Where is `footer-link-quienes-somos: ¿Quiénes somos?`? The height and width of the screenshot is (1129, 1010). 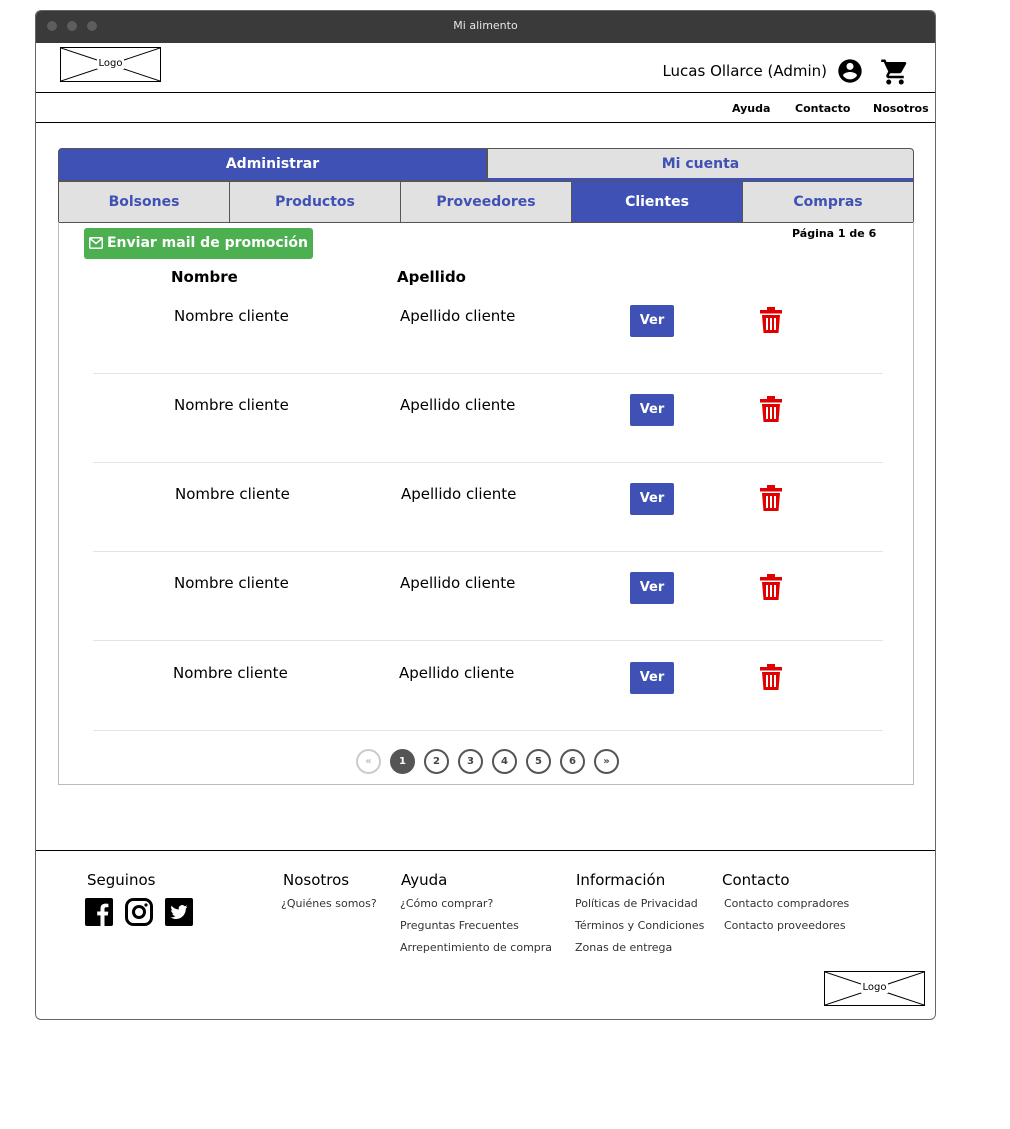 footer-link-quienes-somos: ¿Quiénes somos? is located at coordinates (329, 903).